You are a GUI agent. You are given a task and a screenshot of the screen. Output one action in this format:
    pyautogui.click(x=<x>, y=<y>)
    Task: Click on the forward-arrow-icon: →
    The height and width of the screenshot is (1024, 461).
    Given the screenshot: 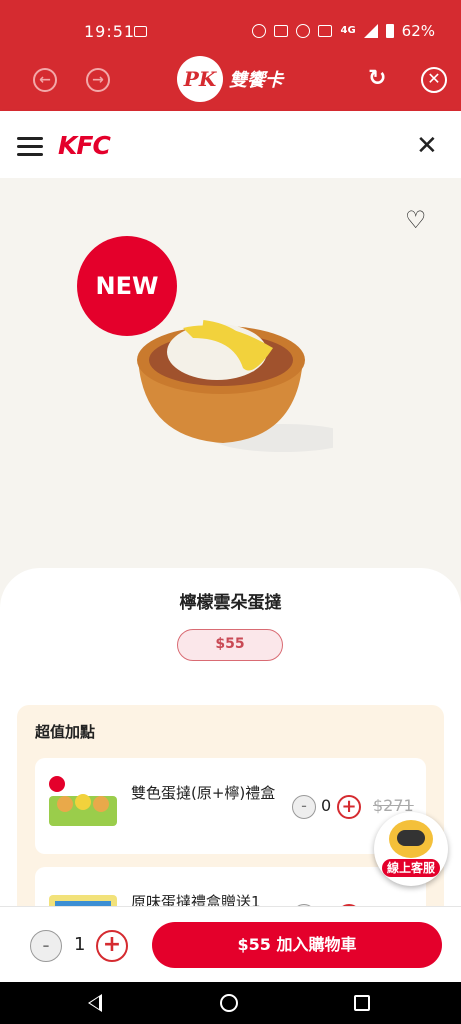 What is the action you would take?
    pyautogui.click(x=98, y=80)
    